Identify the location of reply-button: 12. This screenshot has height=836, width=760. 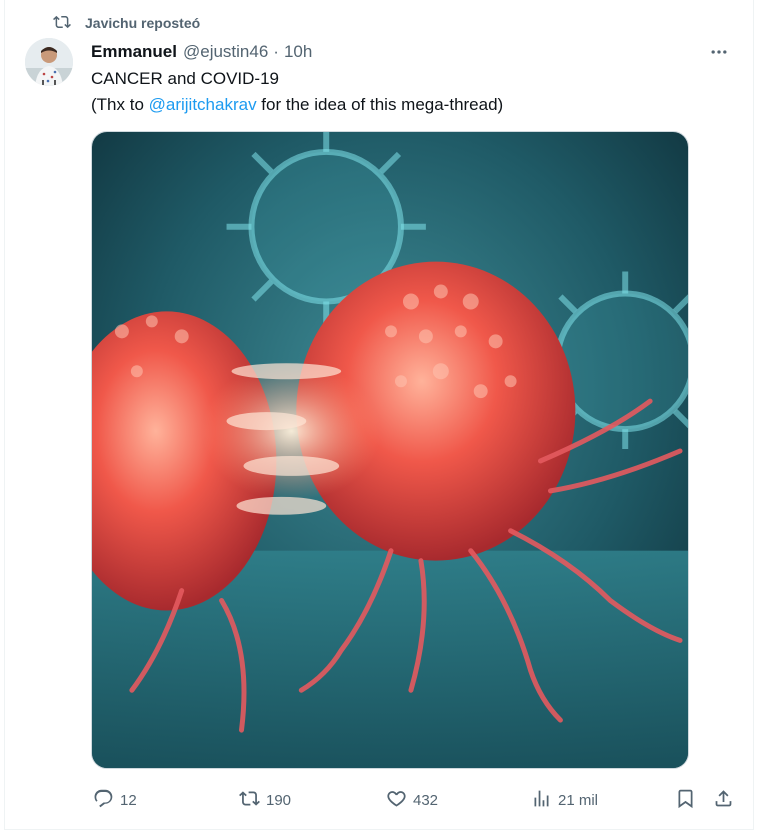
(115, 800).